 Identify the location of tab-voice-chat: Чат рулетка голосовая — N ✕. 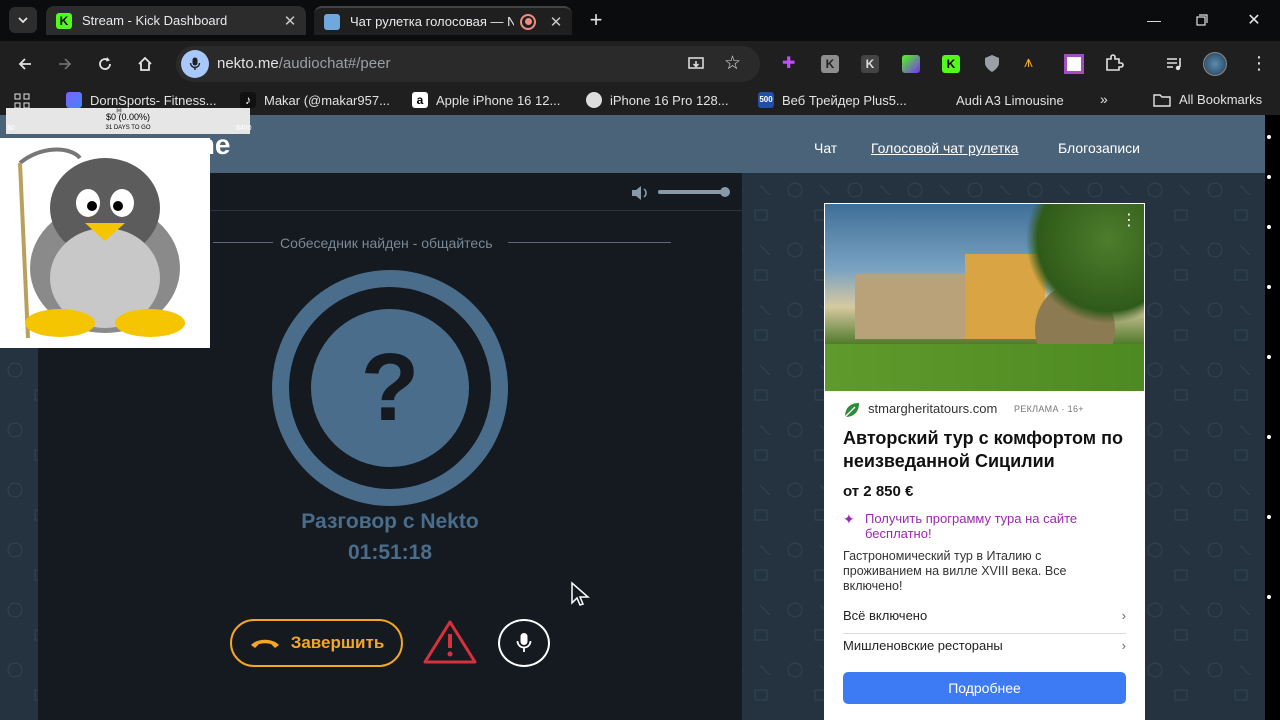
(443, 20).